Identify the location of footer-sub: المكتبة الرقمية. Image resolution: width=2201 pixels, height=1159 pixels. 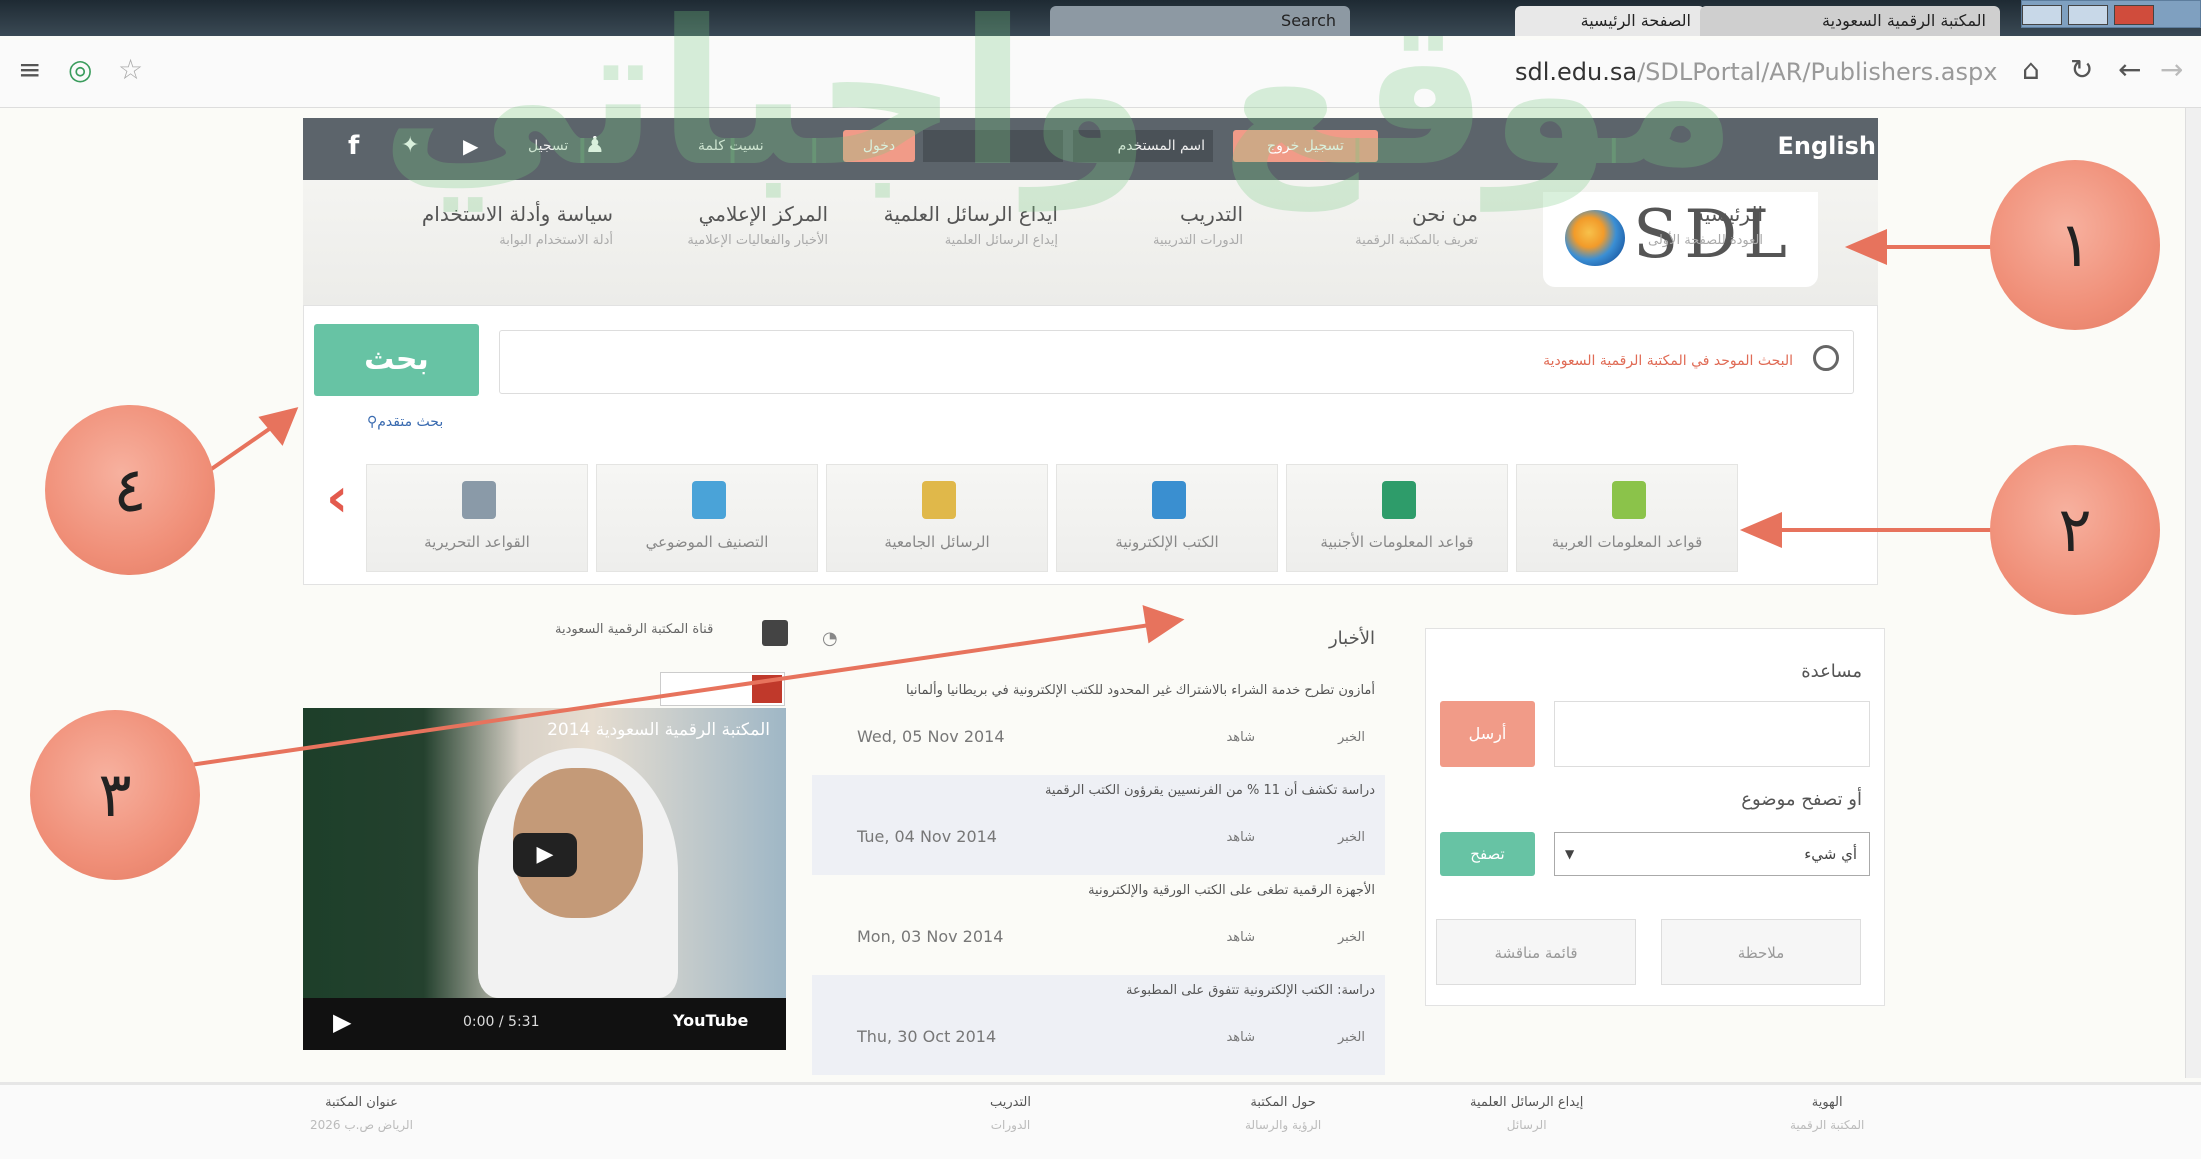
(1827, 1125).